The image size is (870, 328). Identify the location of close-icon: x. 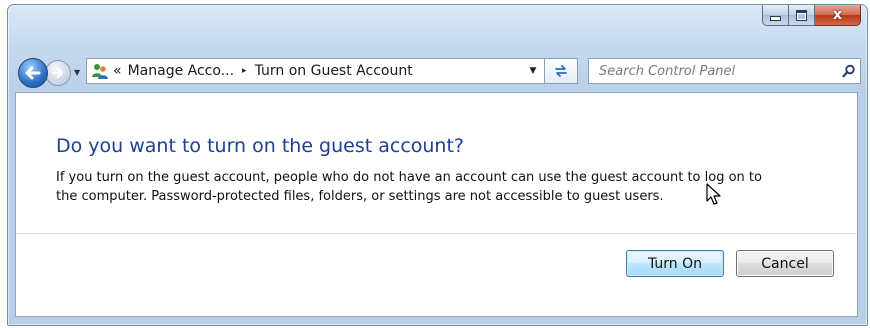
(837, 15).